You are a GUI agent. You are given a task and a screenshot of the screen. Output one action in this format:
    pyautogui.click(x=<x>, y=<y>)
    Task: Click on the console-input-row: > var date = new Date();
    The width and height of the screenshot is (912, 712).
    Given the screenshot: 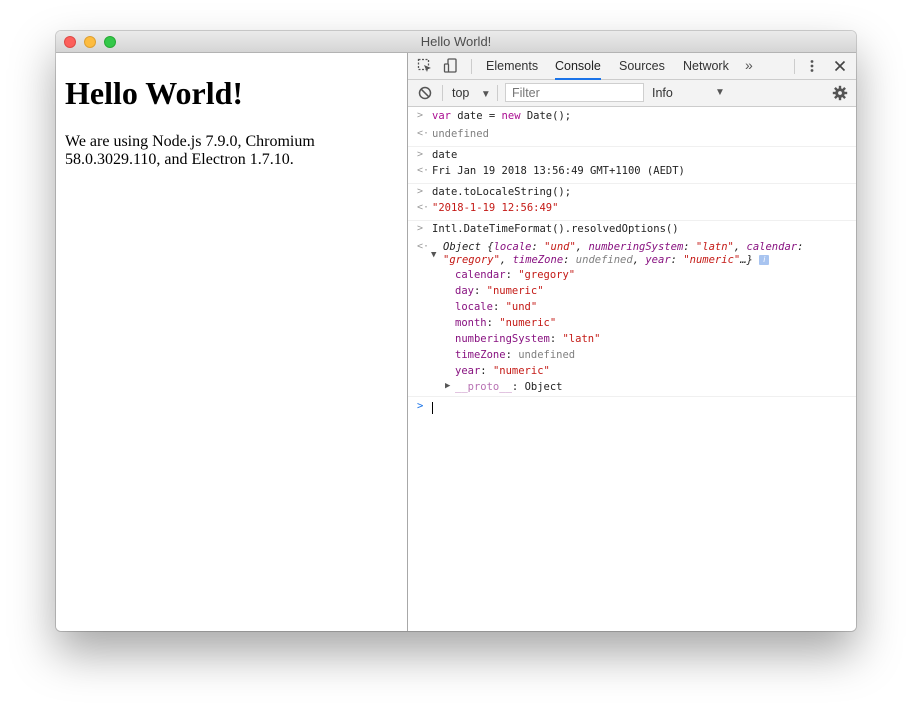 What is the action you would take?
    pyautogui.click(x=632, y=119)
    